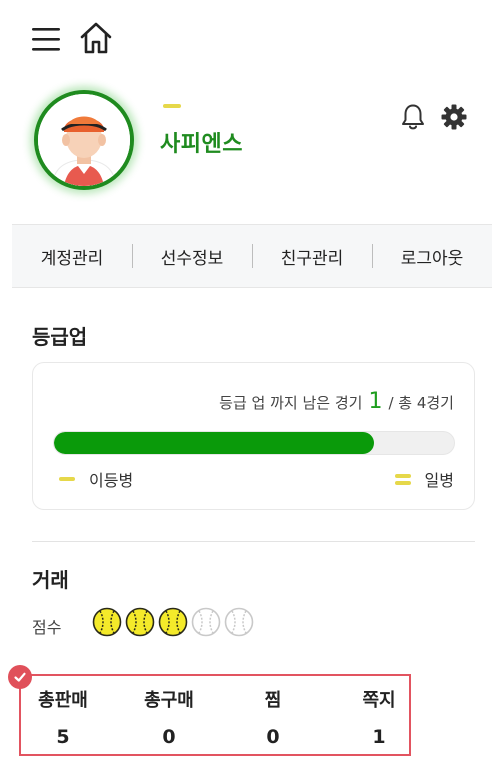  I want to click on rank-mark, so click(172, 106).